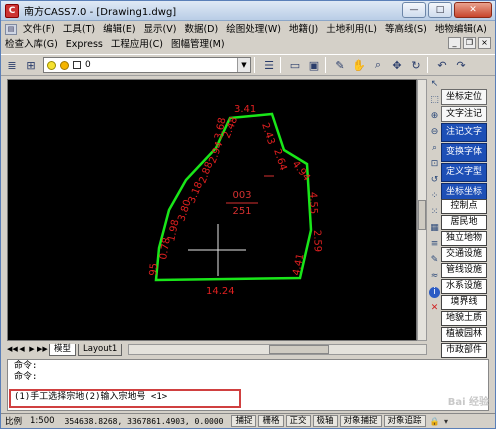 The height and width of the screenshot is (429, 496). Describe the element at coordinates (63, 349) in the screenshot. I see `tab-model: 模型` at that location.